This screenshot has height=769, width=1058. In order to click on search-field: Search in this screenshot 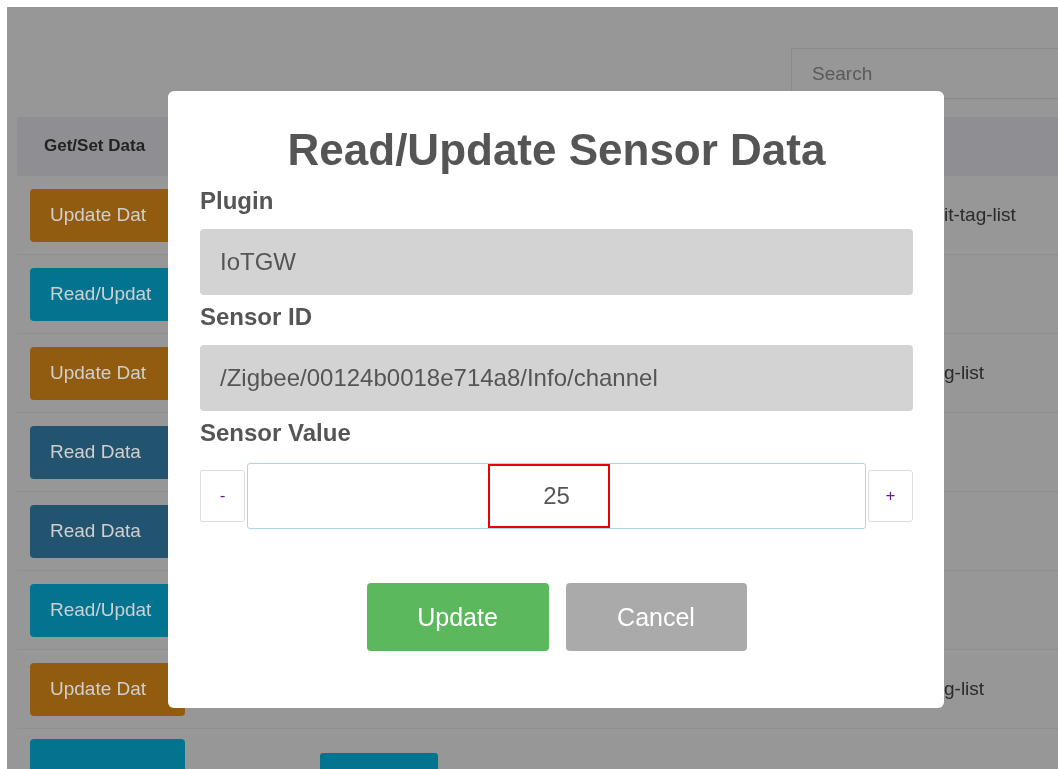, I will do `click(924, 73)`.